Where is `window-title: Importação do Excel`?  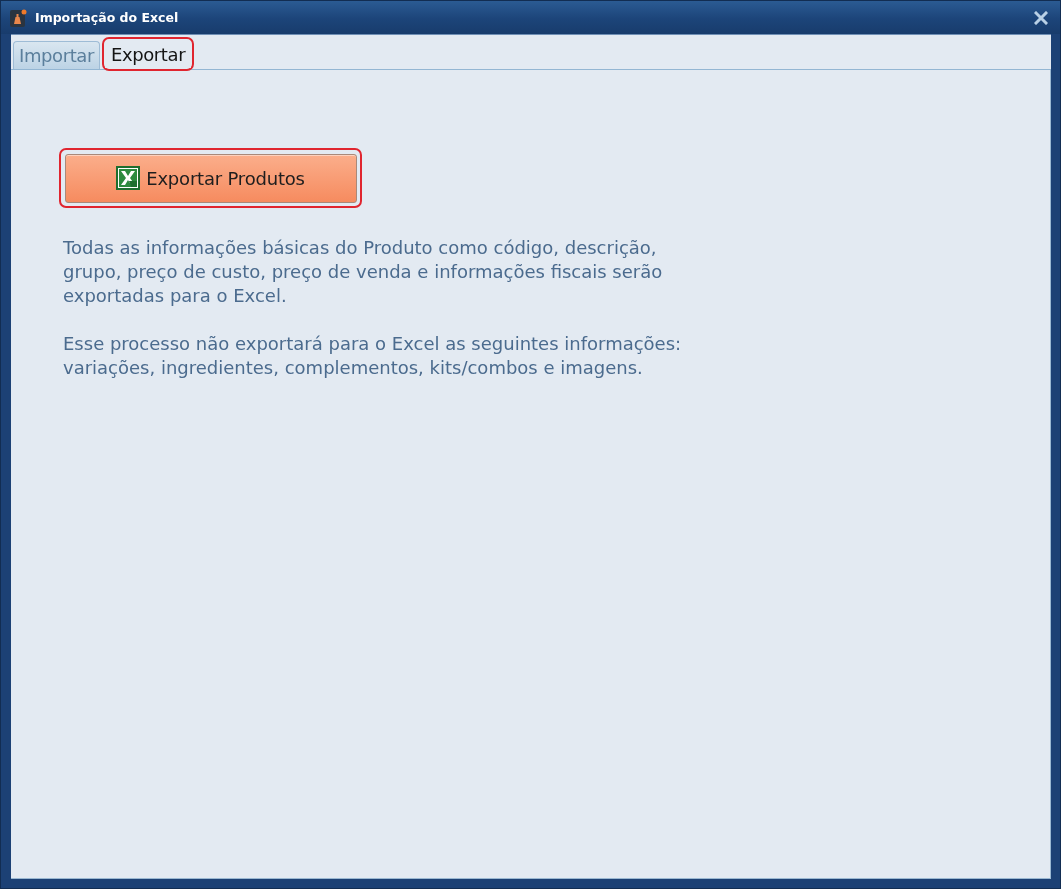
window-title: Importação do Excel is located at coordinates (107, 17).